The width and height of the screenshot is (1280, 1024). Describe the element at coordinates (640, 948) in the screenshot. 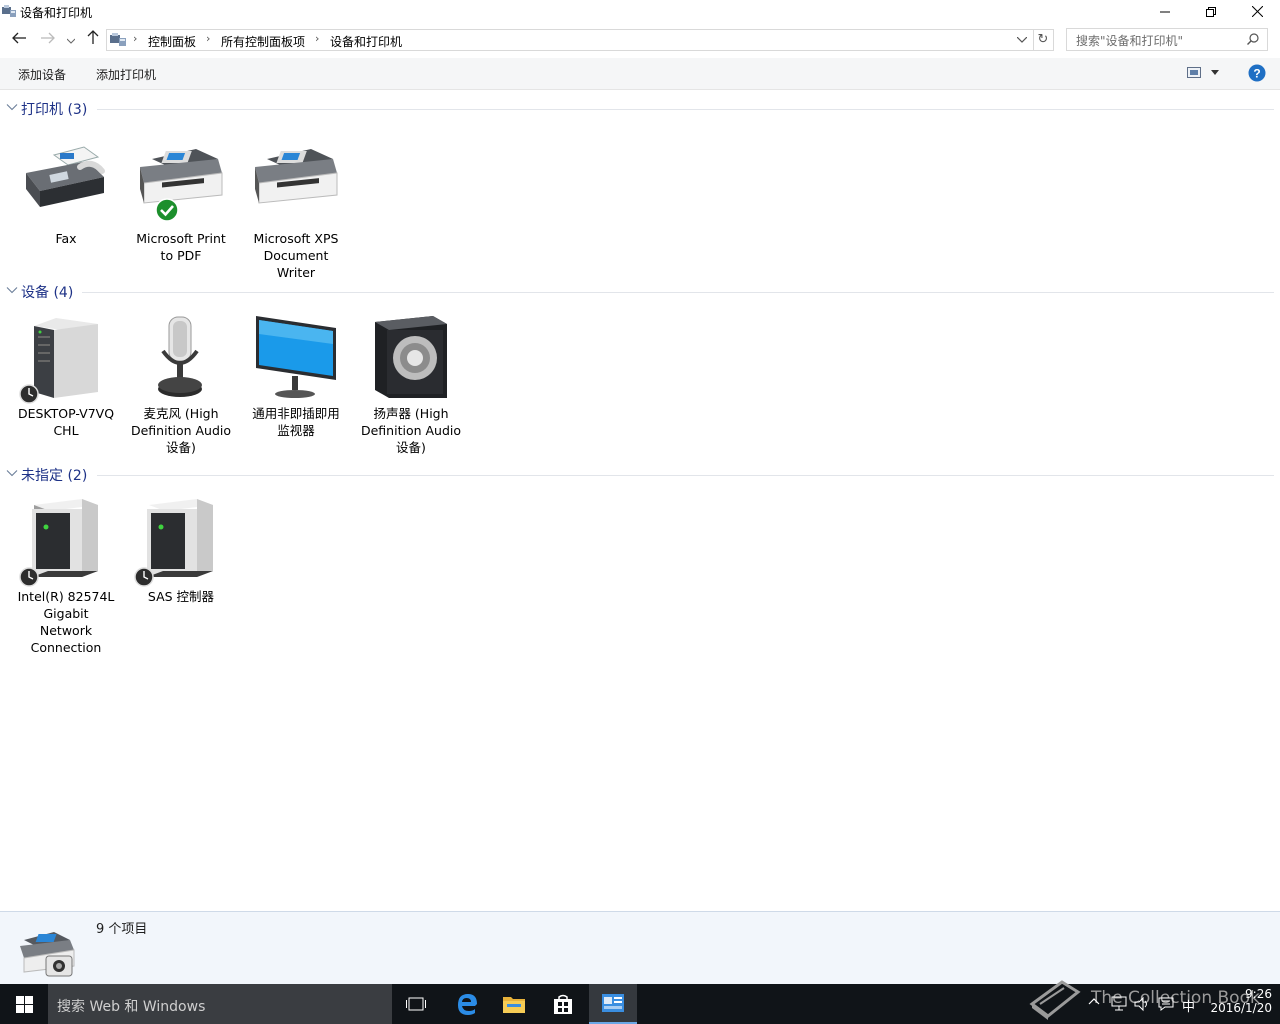

I see `details-pane: 9 个项目` at that location.